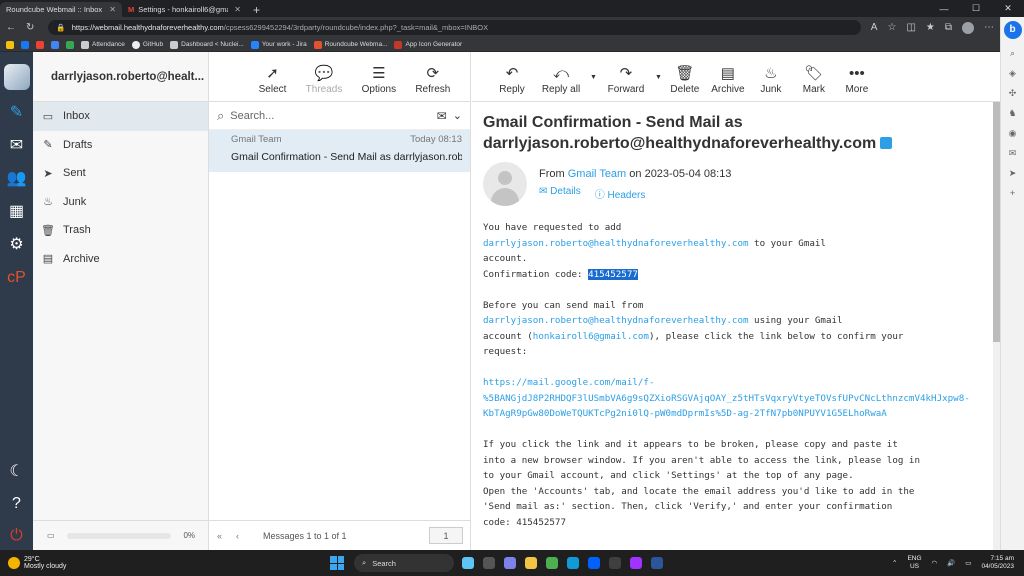  Describe the element at coordinates (120, 116) in the screenshot. I see `folder-inbox: ▭ Inbox` at that location.